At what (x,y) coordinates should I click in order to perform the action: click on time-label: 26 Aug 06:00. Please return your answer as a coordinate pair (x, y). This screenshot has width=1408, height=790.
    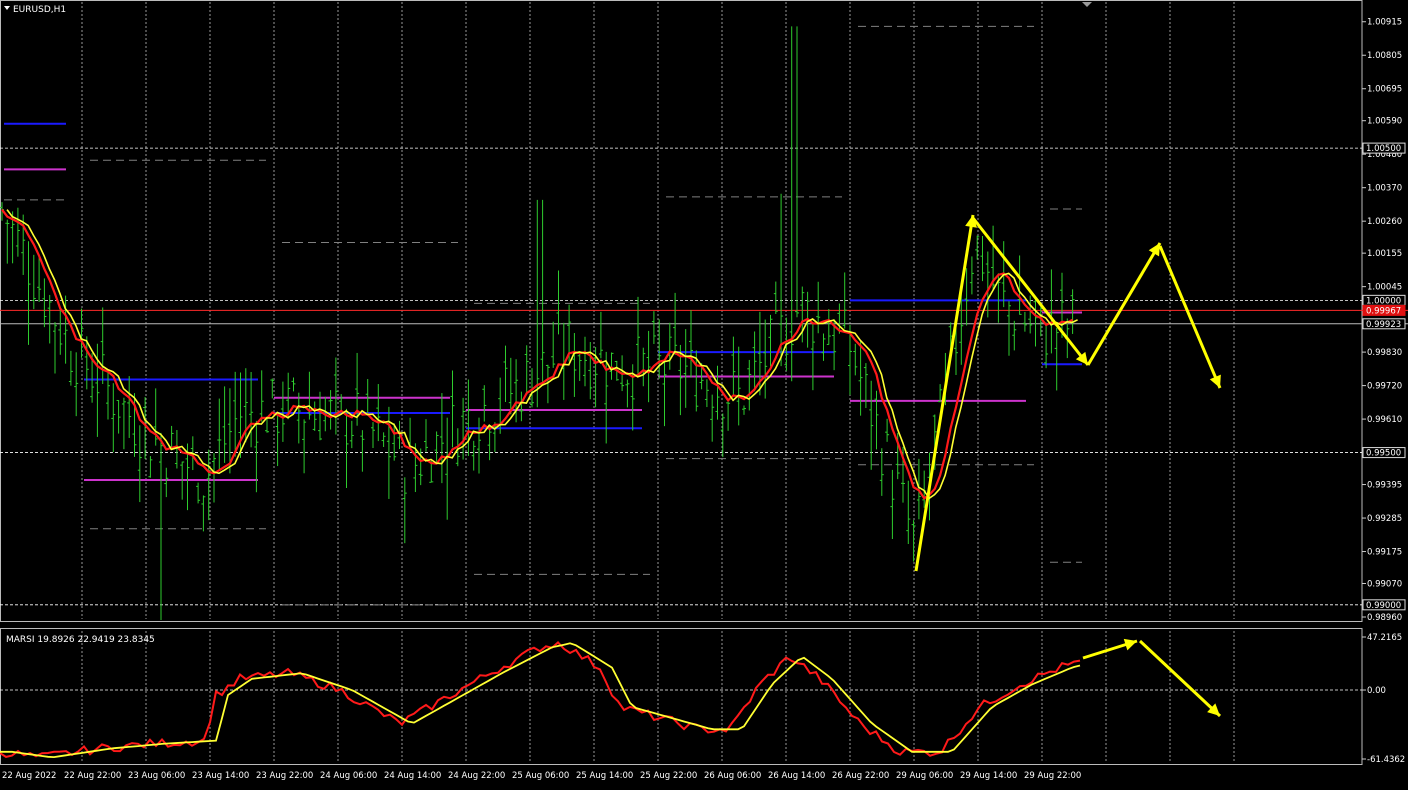
    Looking at the image, I should click on (732, 776).